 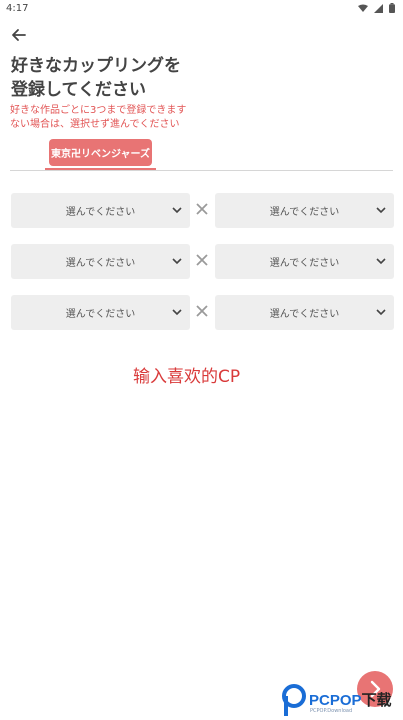 I want to click on watermark-suffix: 下载, so click(x=376, y=700).